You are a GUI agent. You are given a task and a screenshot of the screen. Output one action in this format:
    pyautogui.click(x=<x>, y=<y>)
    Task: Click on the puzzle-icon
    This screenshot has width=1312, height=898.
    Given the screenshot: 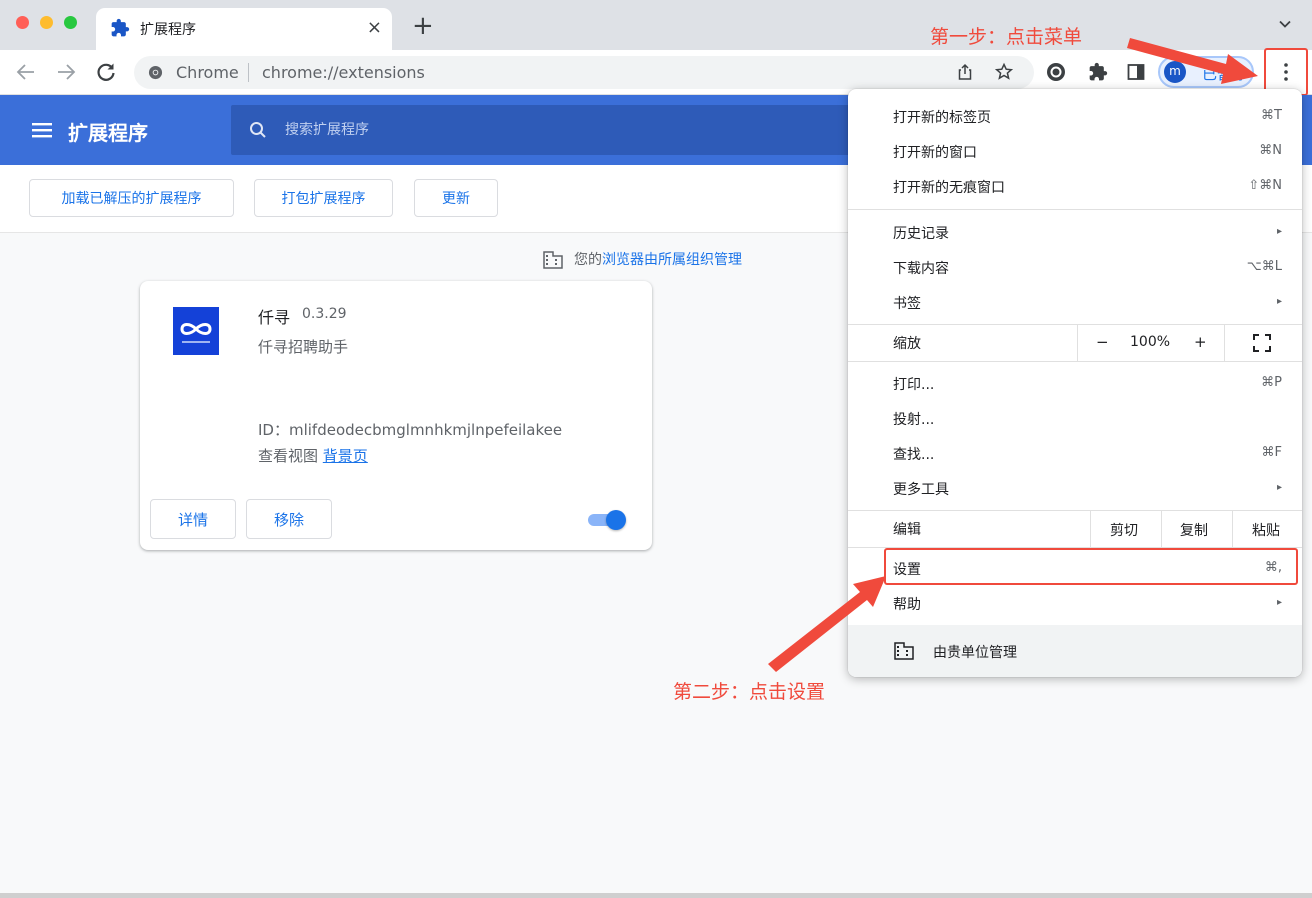 What is the action you would take?
    pyautogui.click(x=120, y=27)
    